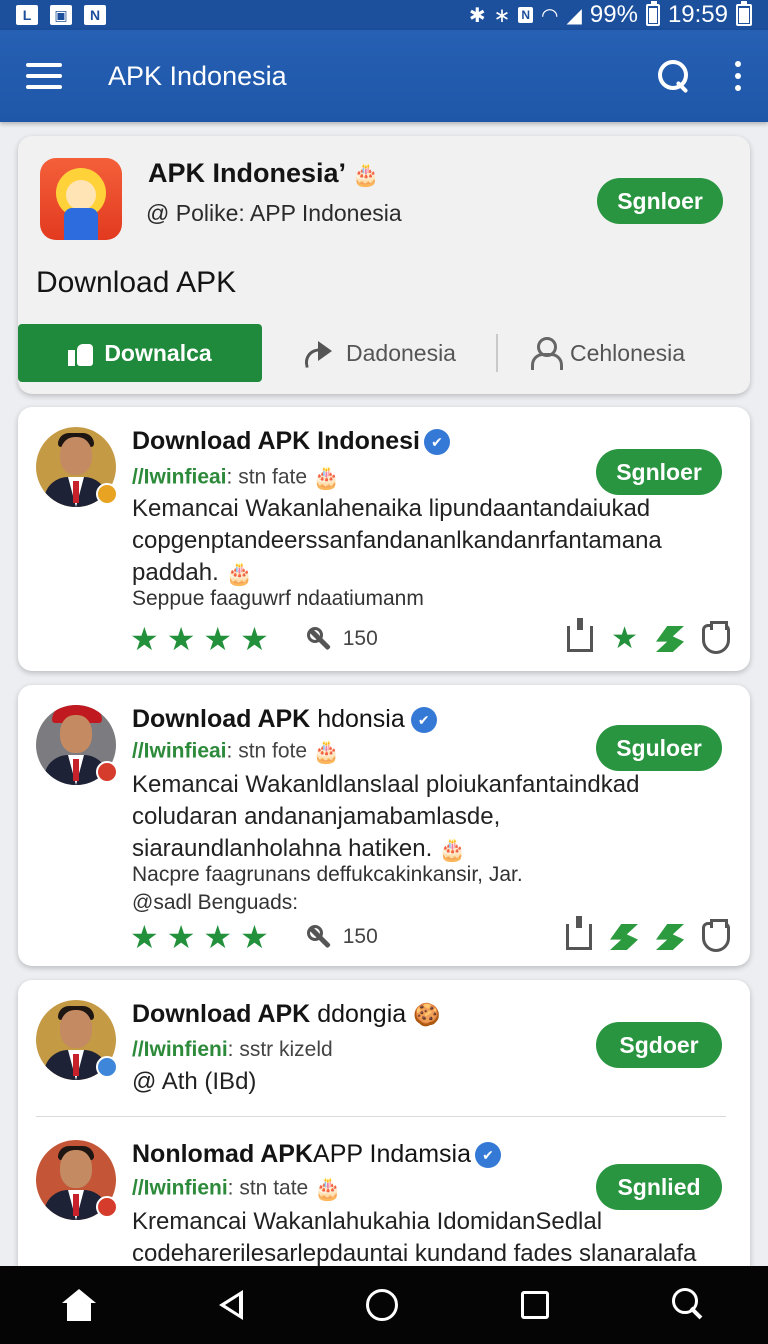 This screenshot has width=768, height=1344. I want to click on post-meta: Seppue faaguwrf ndaatiumanm, so click(278, 598).